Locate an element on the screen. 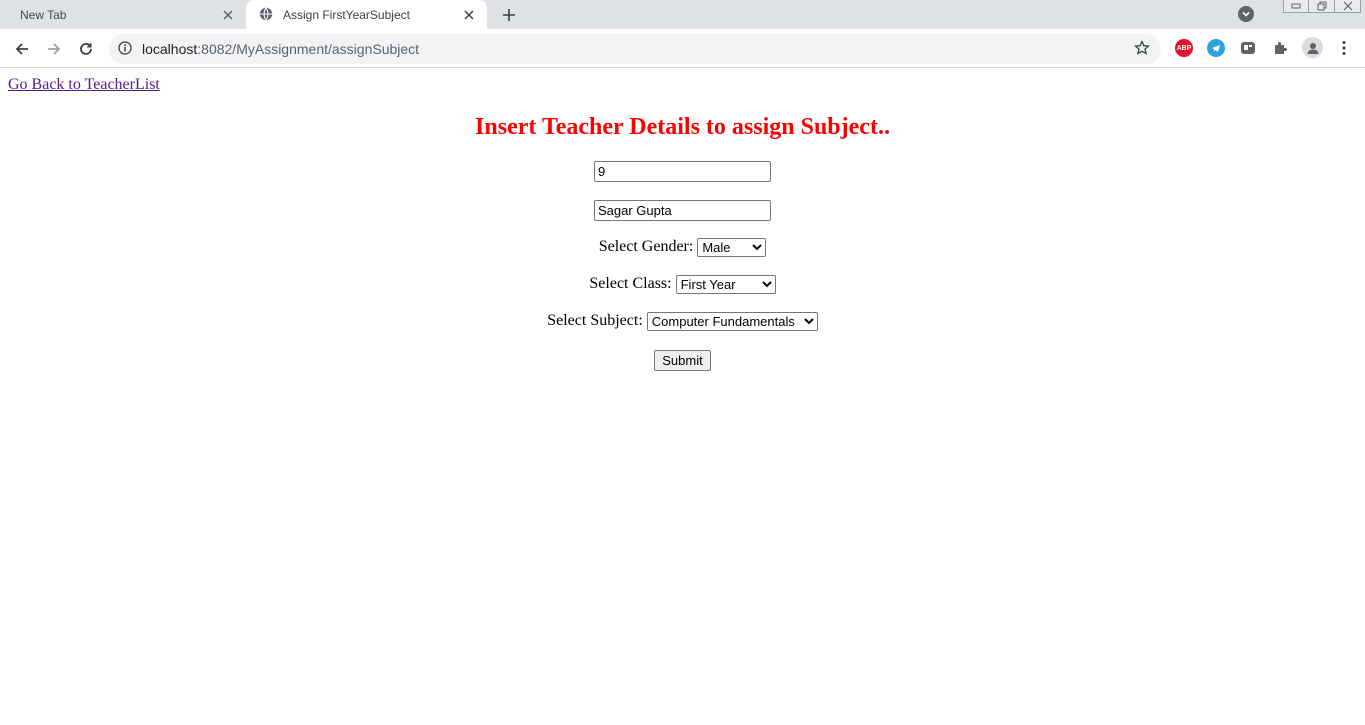 The image size is (1365, 725). info-icon is located at coordinates (126, 49).